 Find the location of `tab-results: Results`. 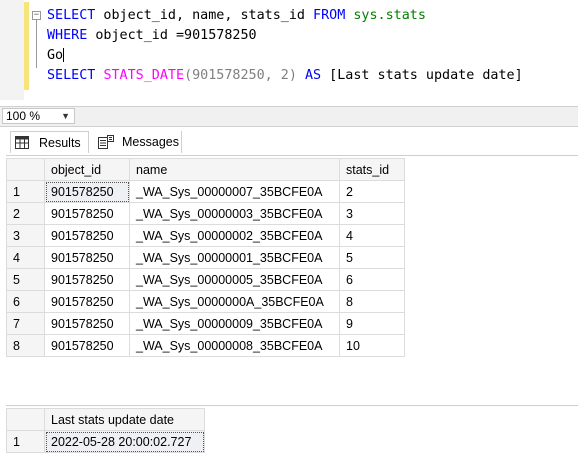

tab-results: Results is located at coordinates (49, 142).